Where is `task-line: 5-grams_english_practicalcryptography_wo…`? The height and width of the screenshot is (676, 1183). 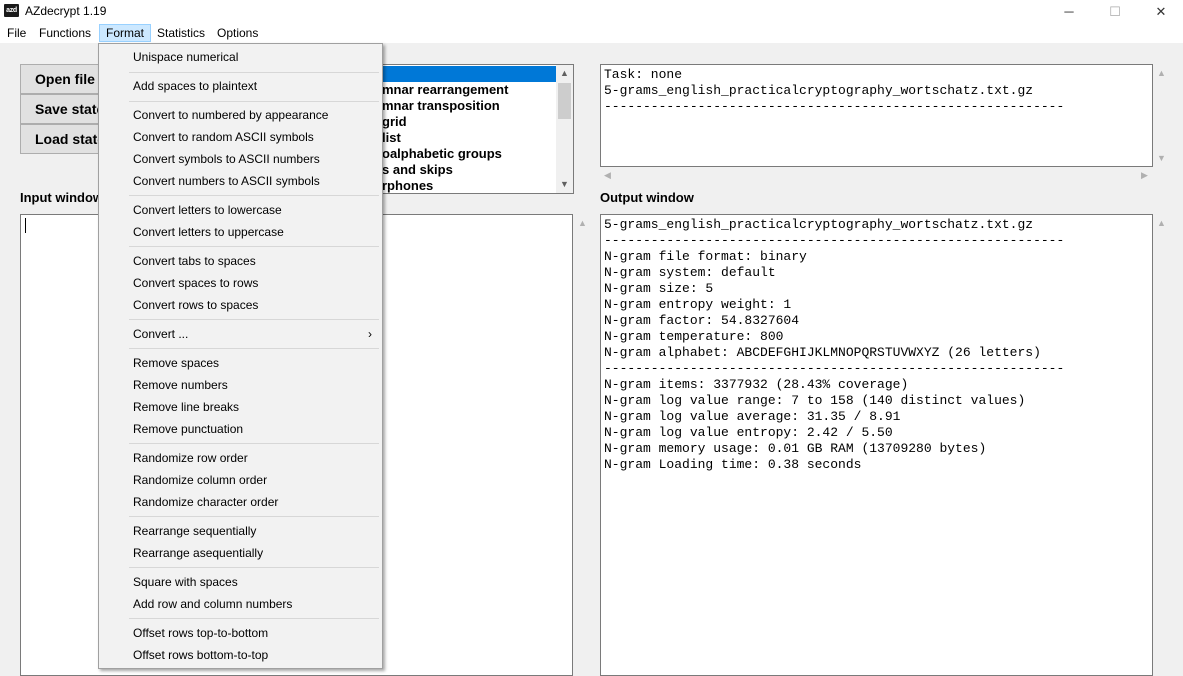 task-line: 5-grams_english_practicalcryptography_wo… is located at coordinates (819, 90).